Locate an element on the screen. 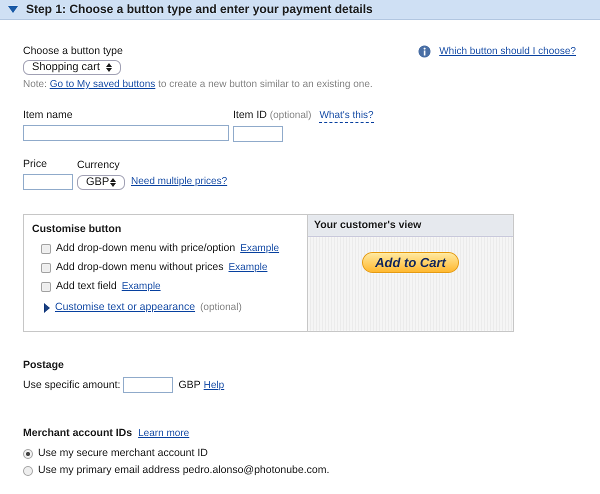 The height and width of the screenshot is (494, 600). button-type-select: Shopping cart is located at coordinates (72, 67).